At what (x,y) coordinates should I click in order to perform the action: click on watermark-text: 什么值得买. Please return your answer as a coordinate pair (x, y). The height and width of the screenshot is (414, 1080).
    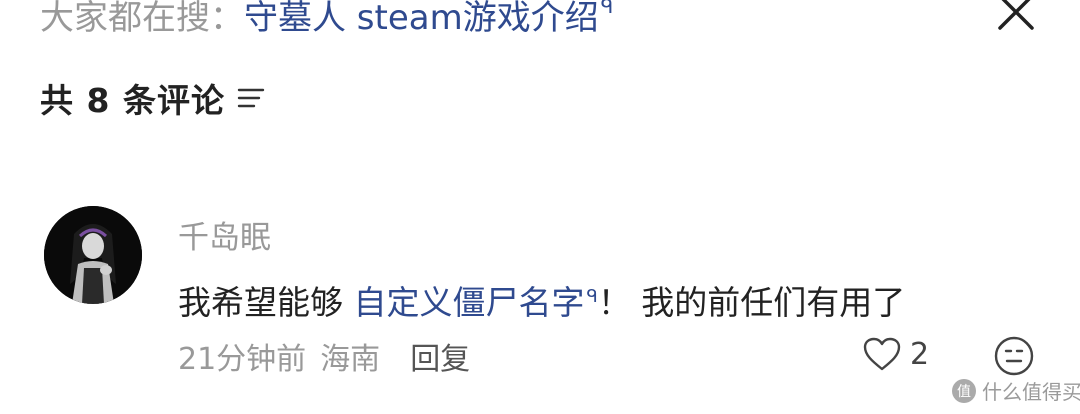
    Looking at the image, I should click on (1031, 392).